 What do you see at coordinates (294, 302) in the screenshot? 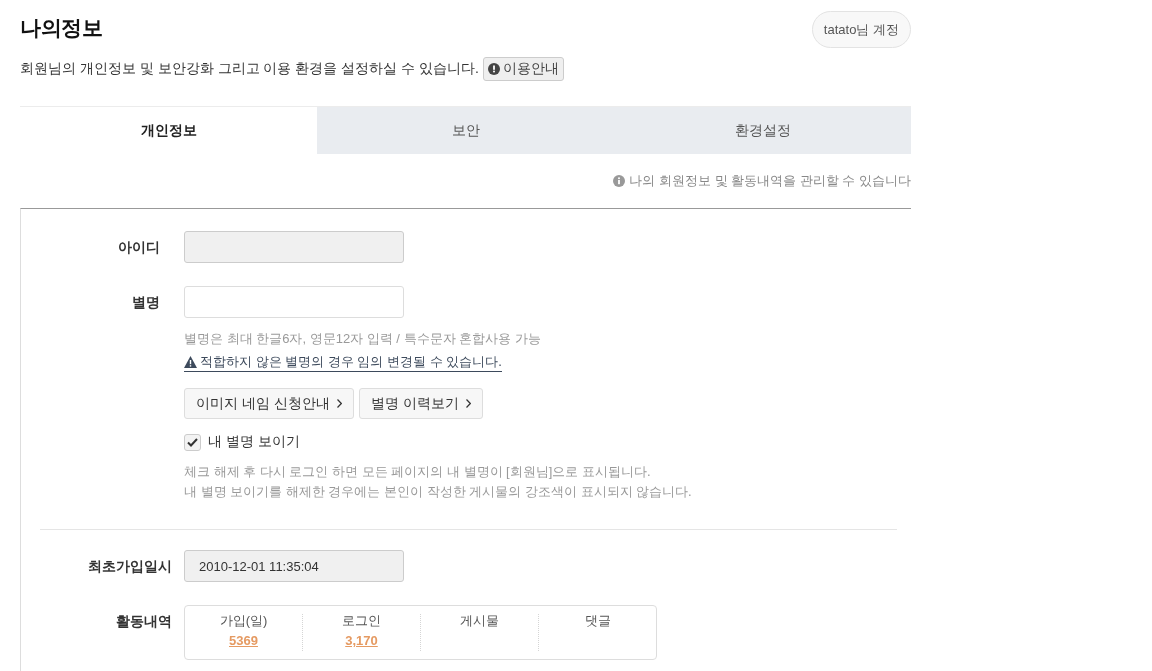
I see `nickname-field` at bounding box center [294, 302].